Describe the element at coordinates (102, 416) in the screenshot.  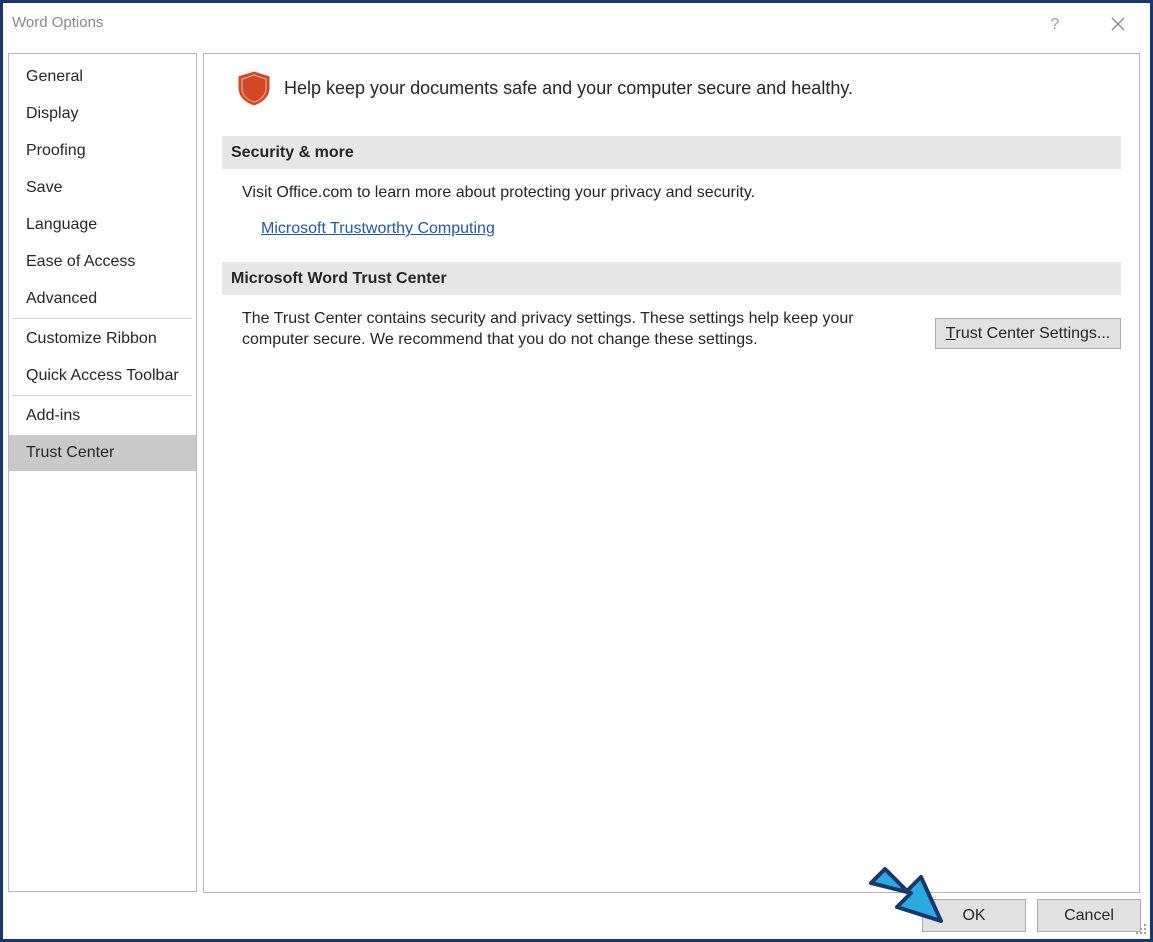
I see `sidebar-item-add-ins: Add-ins` at that location.